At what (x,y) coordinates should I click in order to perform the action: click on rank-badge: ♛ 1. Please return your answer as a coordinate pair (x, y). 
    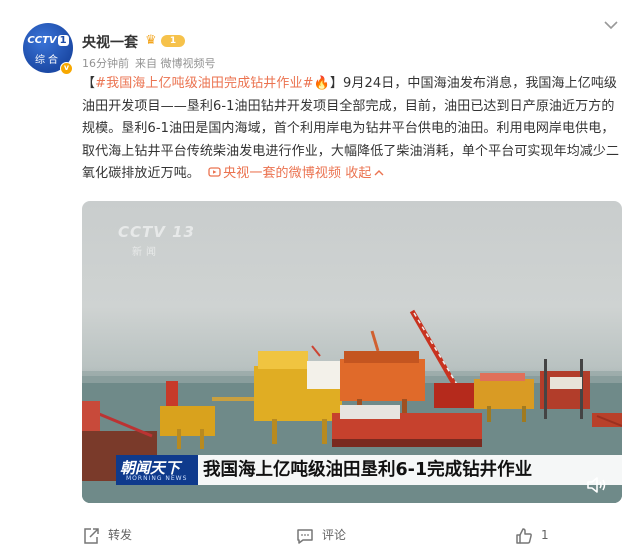
    Looking at the image, I should click on (165, 40).